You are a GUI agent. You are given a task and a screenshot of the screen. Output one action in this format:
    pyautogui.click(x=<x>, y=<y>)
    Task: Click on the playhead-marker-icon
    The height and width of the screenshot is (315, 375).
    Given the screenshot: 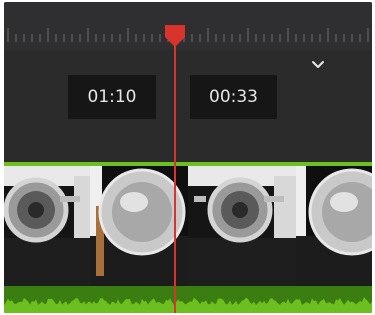 What is the action you would take?
    pyautogui.click(x=175, y=36)
    